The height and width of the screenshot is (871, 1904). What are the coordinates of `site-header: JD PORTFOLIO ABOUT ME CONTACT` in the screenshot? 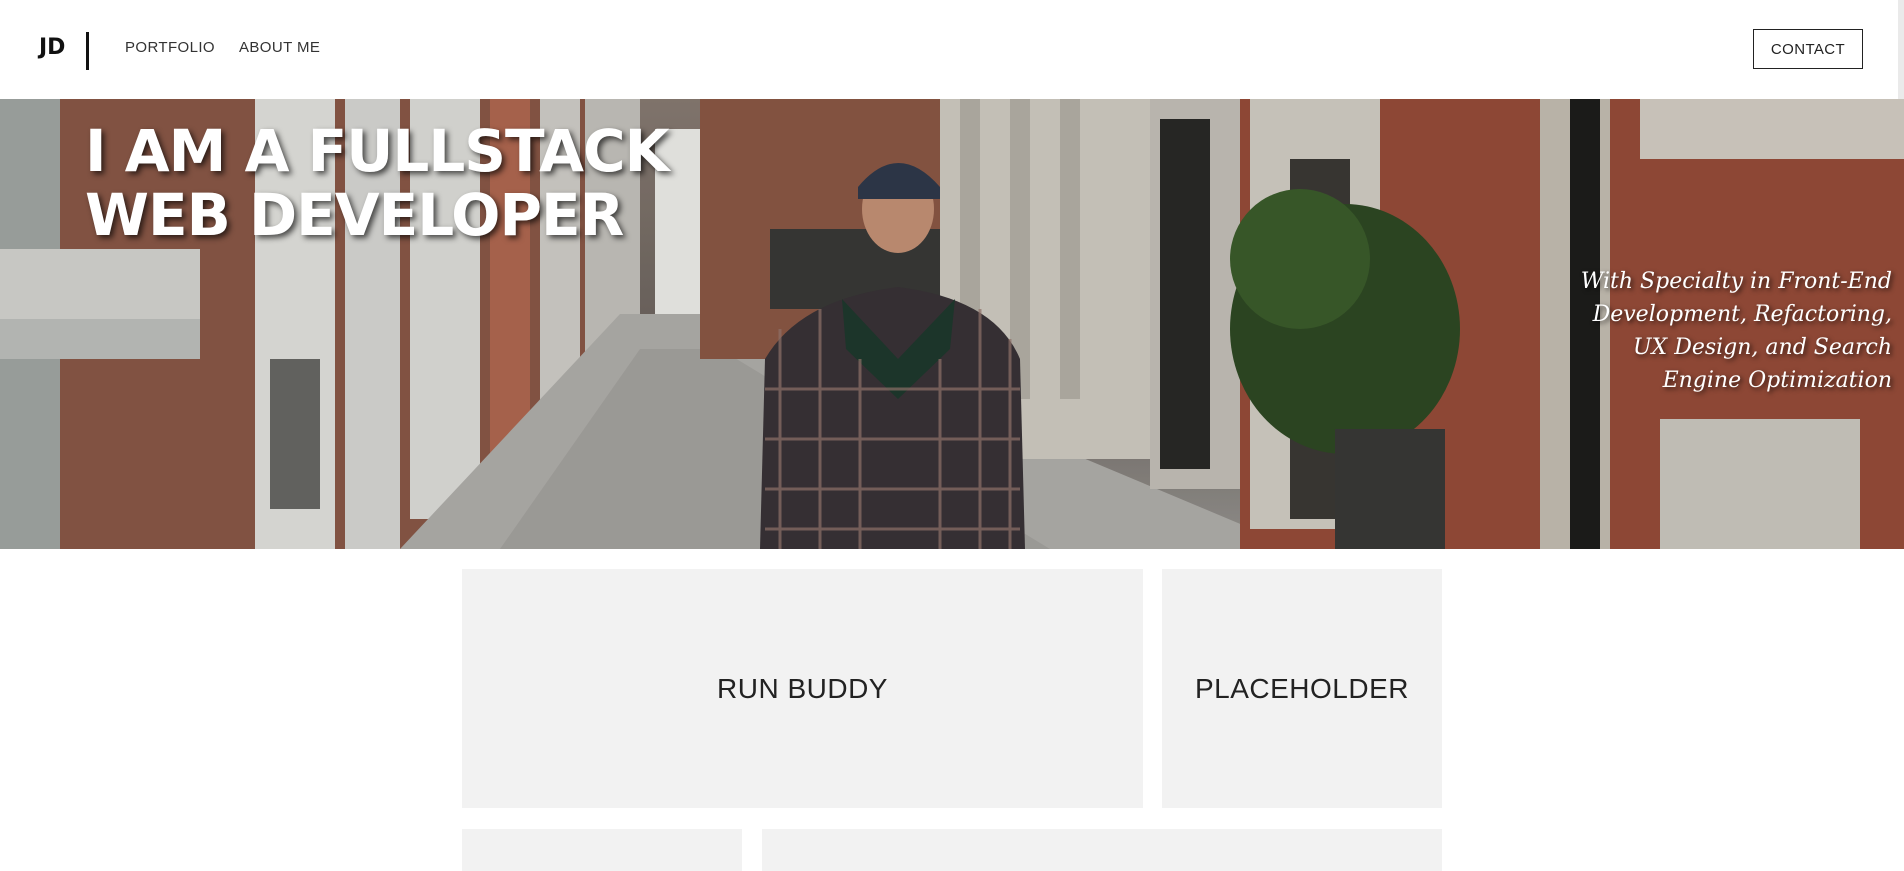 It's located at (952, 49).